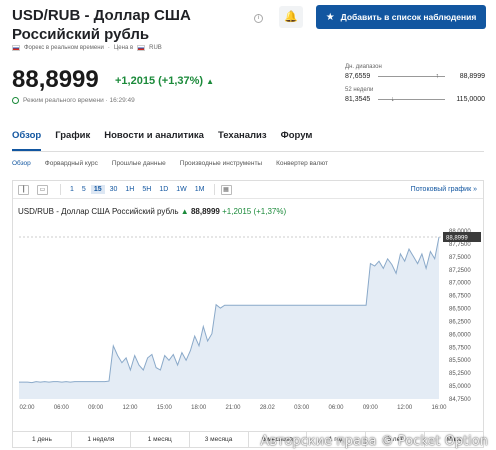  I want to click on day-range-marker-icon: ↑, so click(437, 76).